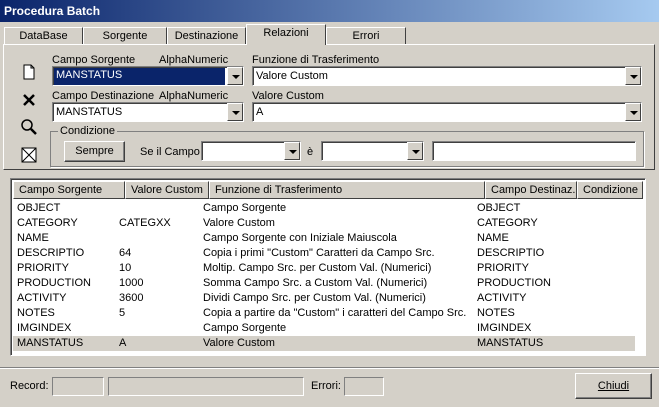  Describe the element at coordinates (194, 96) in the screenshot. I see `campo-destinazione-type: AlphaNumeric` at that location.